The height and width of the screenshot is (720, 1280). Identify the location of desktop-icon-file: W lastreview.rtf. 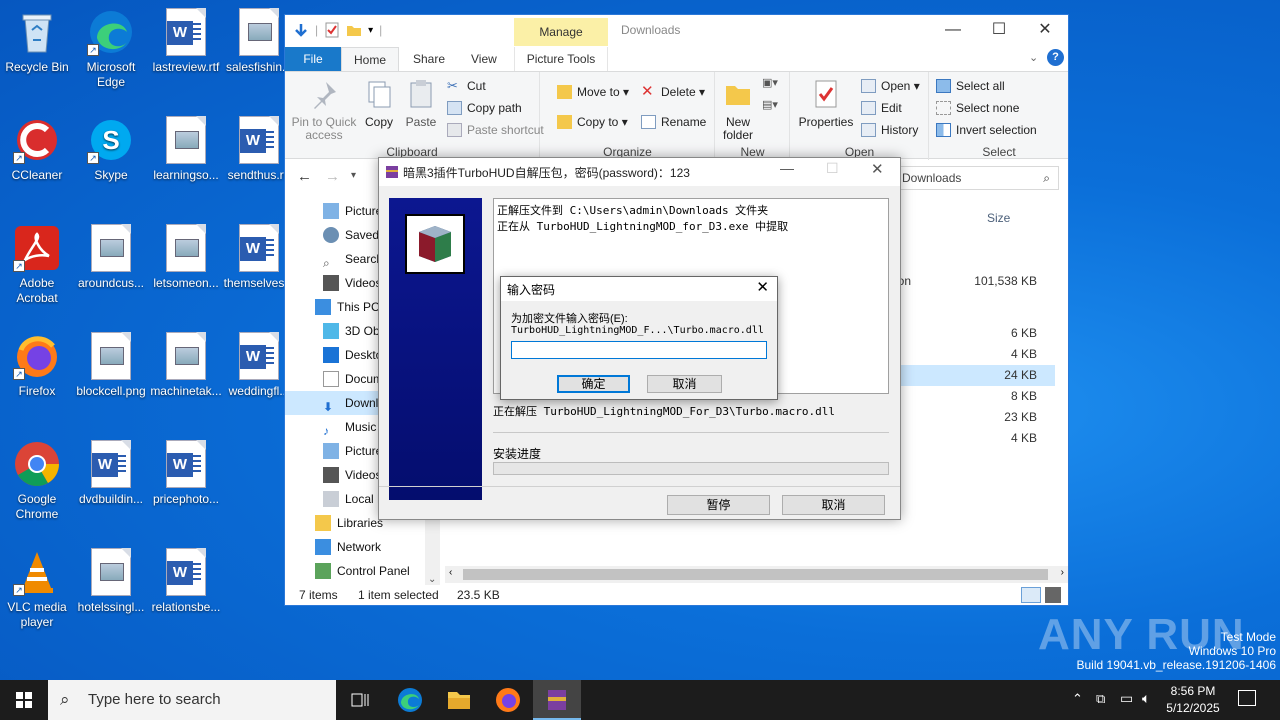
(186, 41).